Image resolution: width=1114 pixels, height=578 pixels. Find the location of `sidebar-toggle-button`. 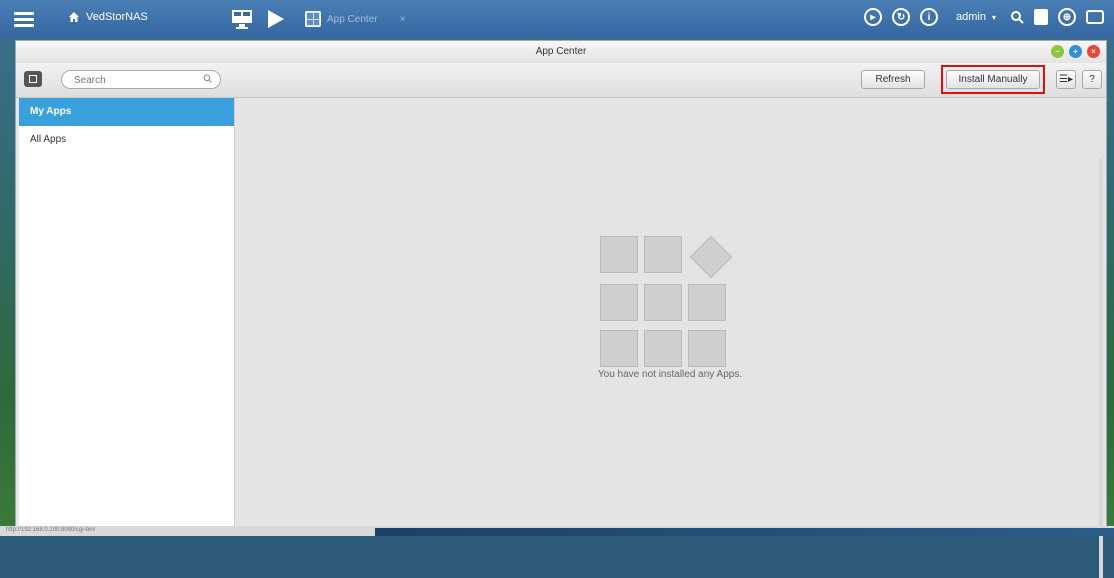

sidebar-toggle-button is located at coordinates (33, 79).